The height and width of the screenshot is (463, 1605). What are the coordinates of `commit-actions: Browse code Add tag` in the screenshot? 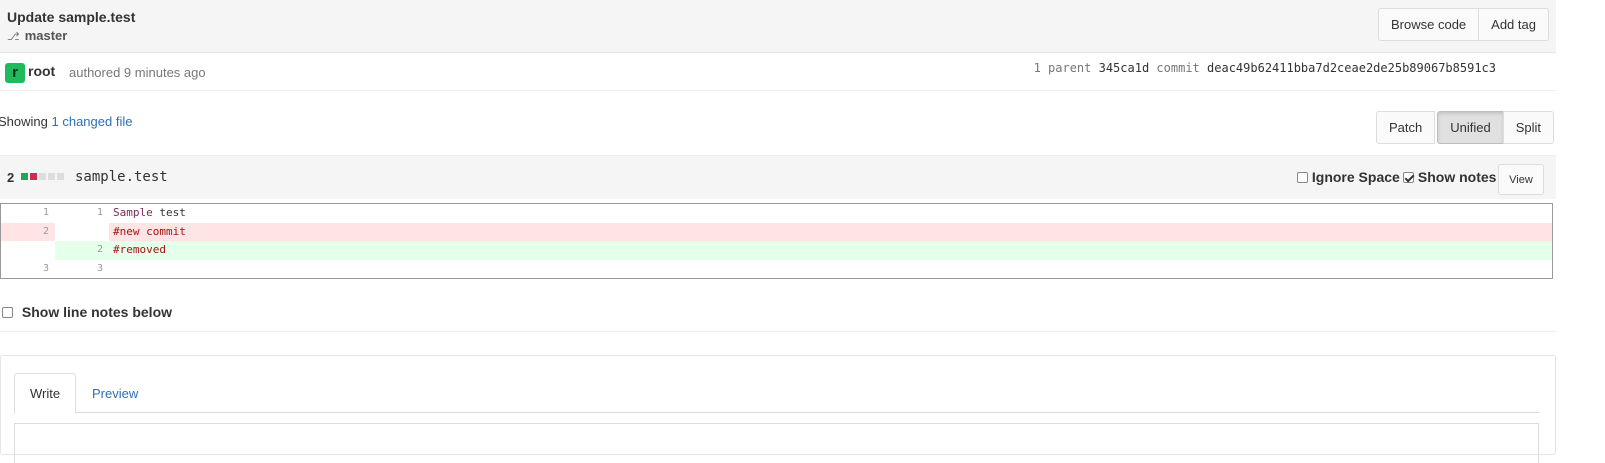 It's located at (1463, 24).